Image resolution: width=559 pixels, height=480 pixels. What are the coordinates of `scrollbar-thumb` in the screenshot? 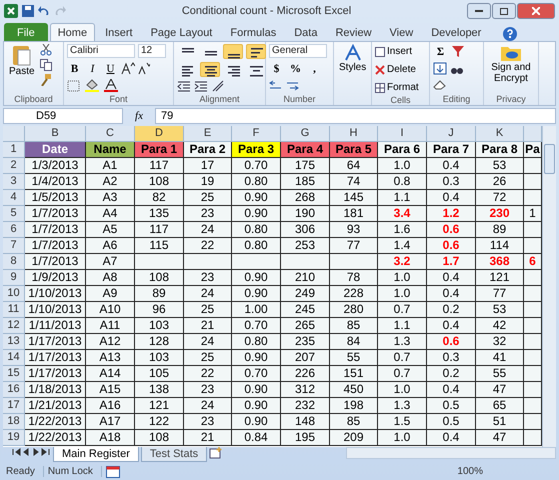 It's located at (549, 159).